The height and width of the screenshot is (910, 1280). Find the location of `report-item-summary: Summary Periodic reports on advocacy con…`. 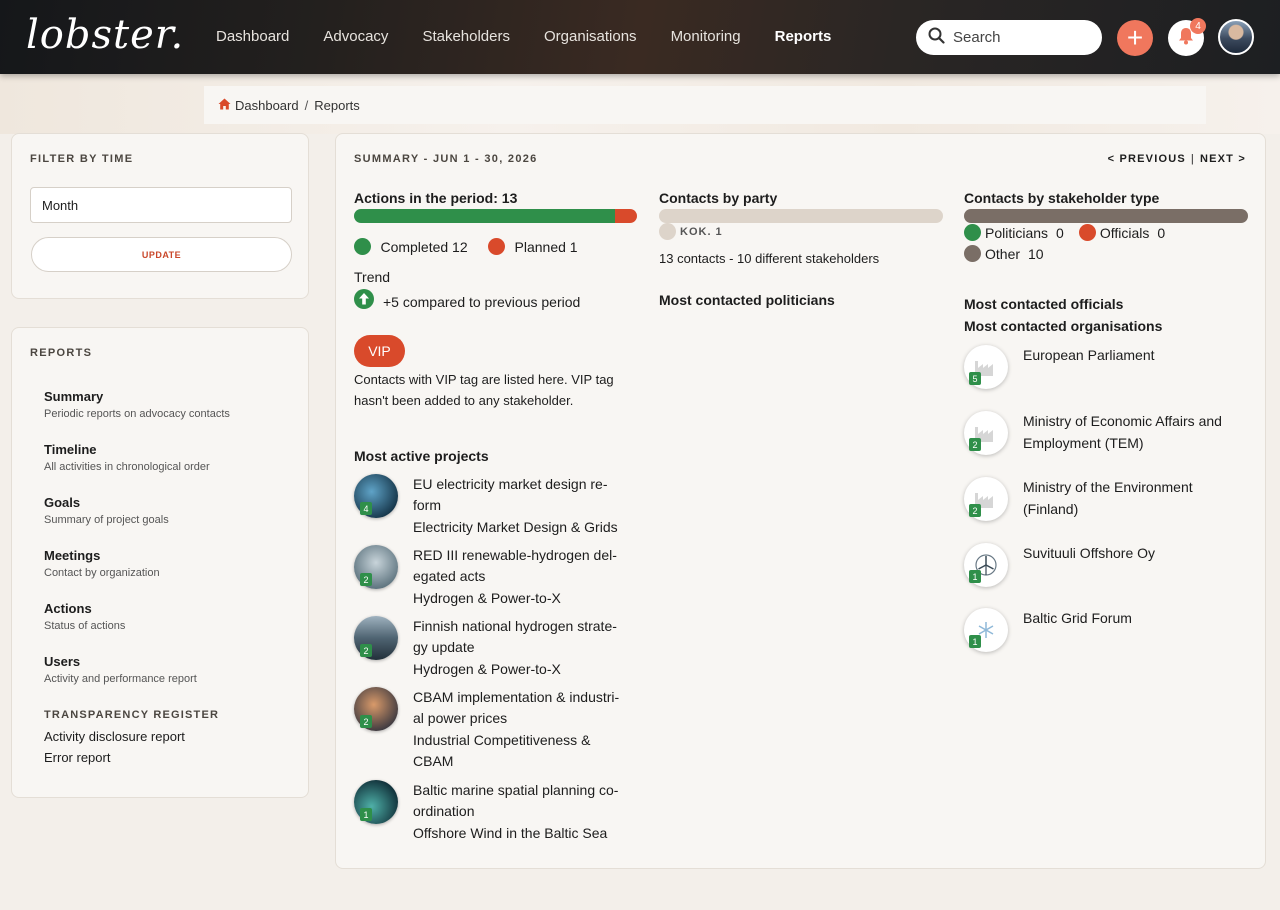

report-item-summary: Summary Periodic reports on advocacy con… is located at coordinates (137, 404).